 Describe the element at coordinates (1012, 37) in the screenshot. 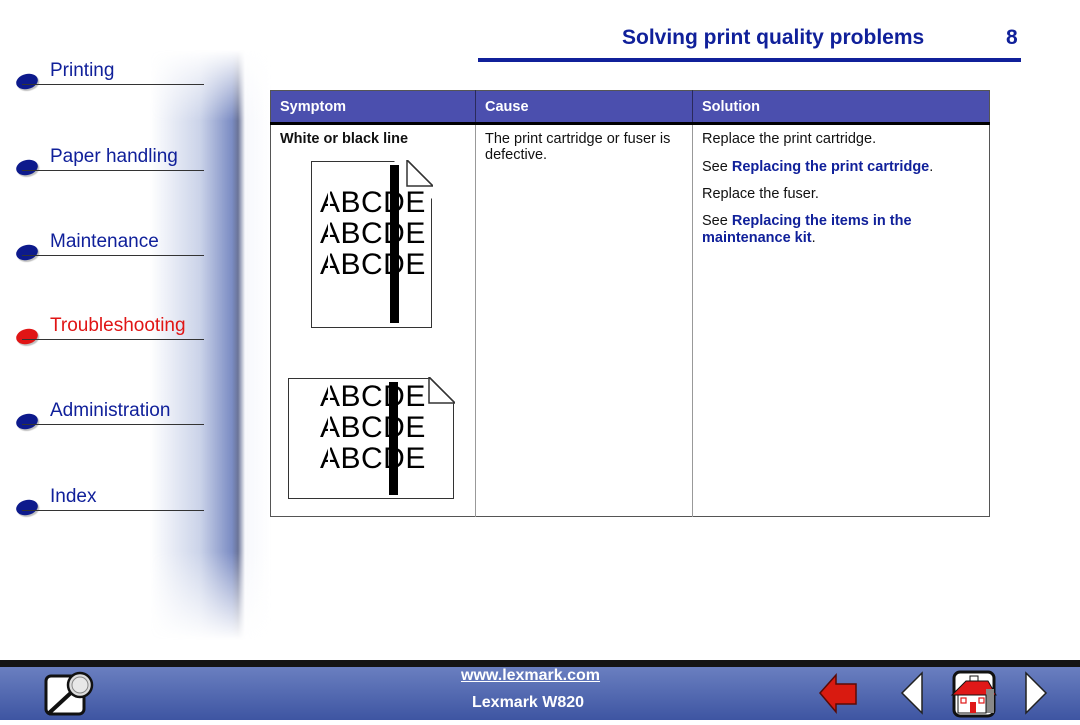

I see `page-number: 8` at that location.